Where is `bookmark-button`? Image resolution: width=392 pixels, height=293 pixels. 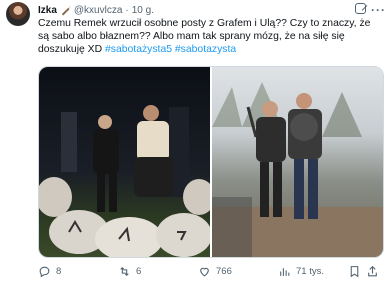 bookmark-button is located at coordinates (357, 271).